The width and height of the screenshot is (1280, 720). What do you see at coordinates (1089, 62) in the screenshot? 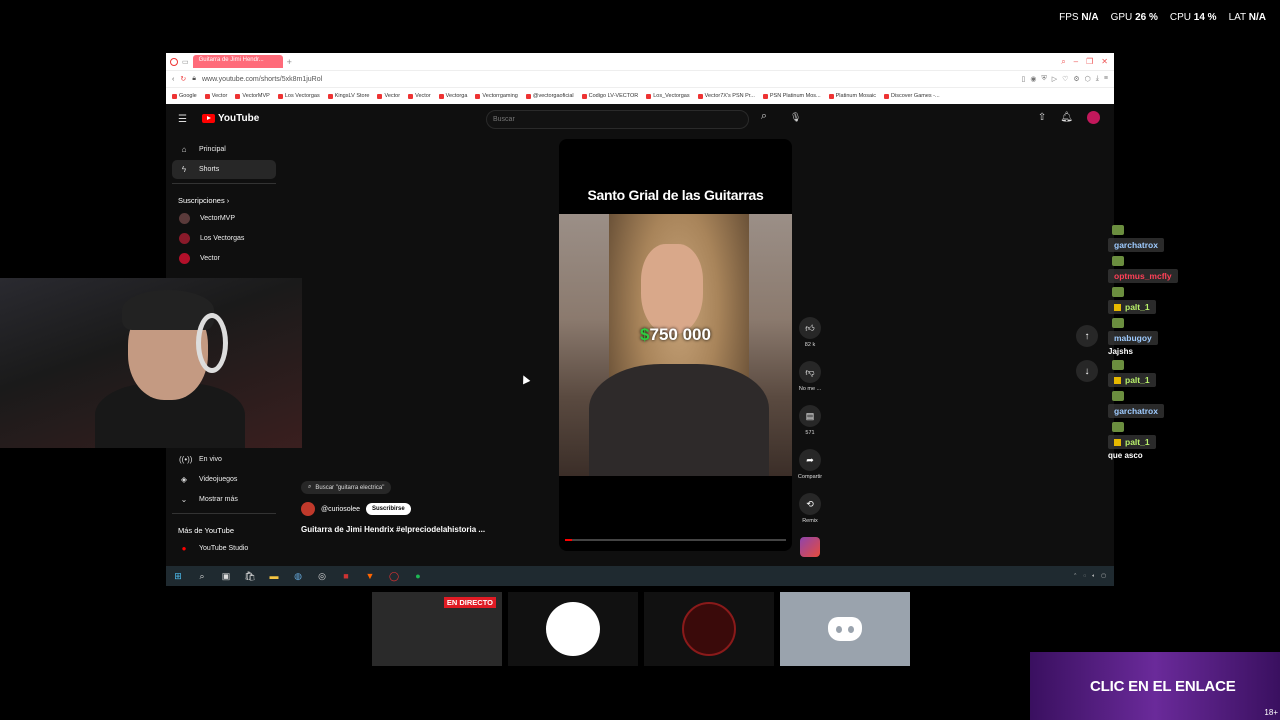
I see `maximize-button: ❐` at bounding box center [1089, 62].